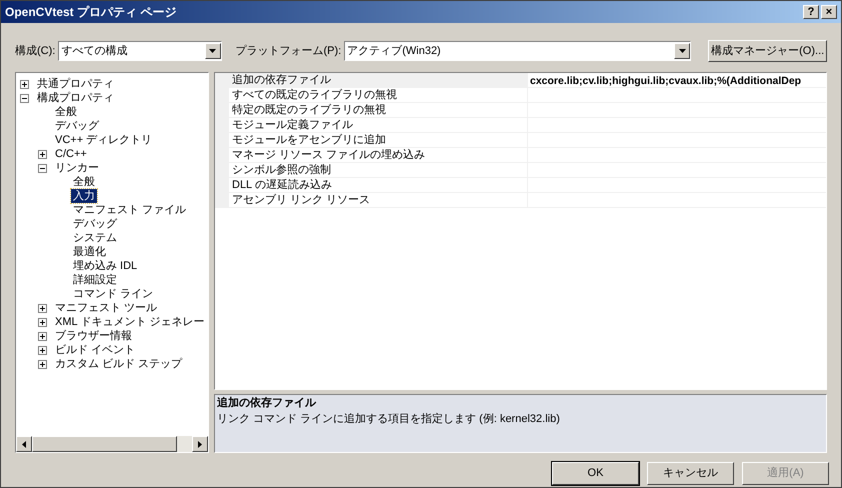 This screenshot has height=488, width=842. I want to click on tree-item: マニフェスト ファイル, so click(129, 210).